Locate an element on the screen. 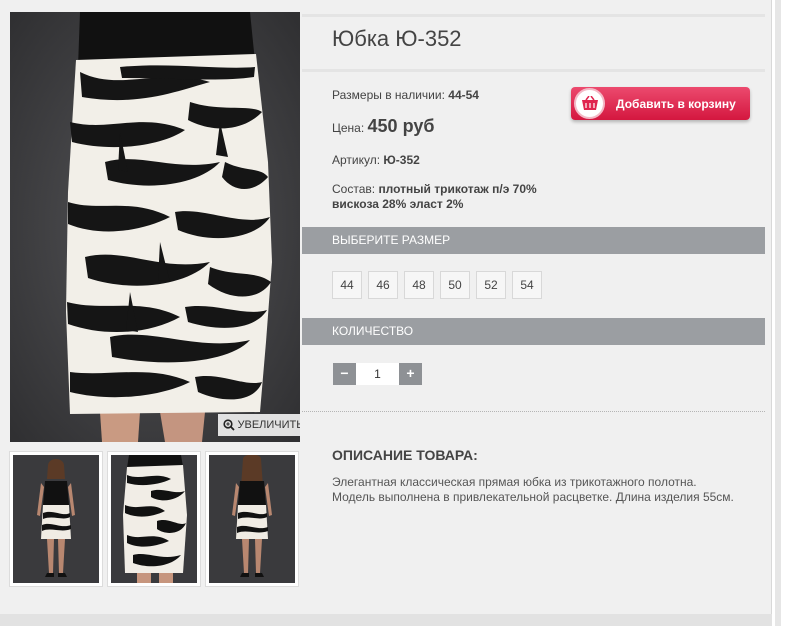 This screenshot has width=785, height=626. size-option-46: 46 is located at coordinates (383, 285).